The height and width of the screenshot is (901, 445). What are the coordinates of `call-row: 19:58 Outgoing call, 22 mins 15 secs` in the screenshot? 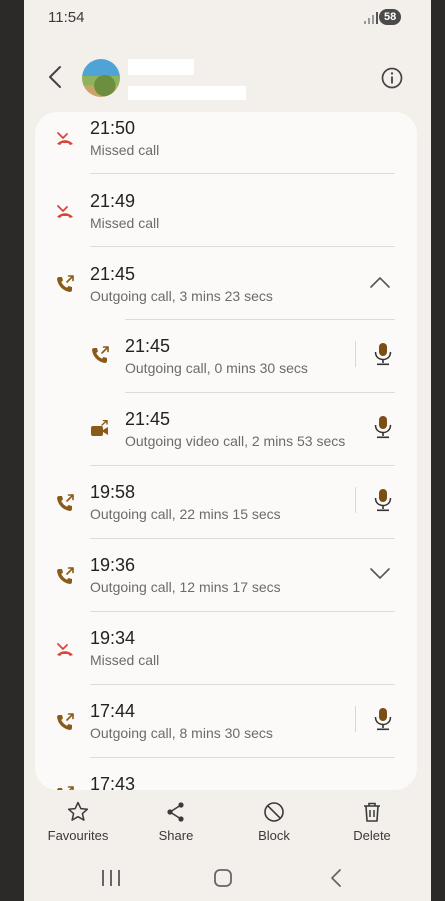 It's located at (226, 513).